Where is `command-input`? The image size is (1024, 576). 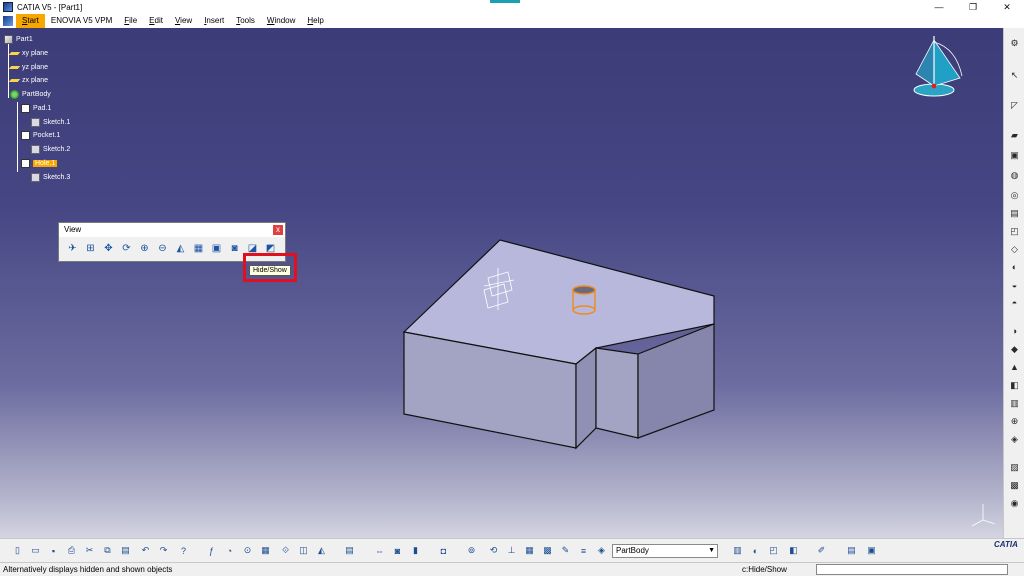 command-input is located at coordinates (912, 569).